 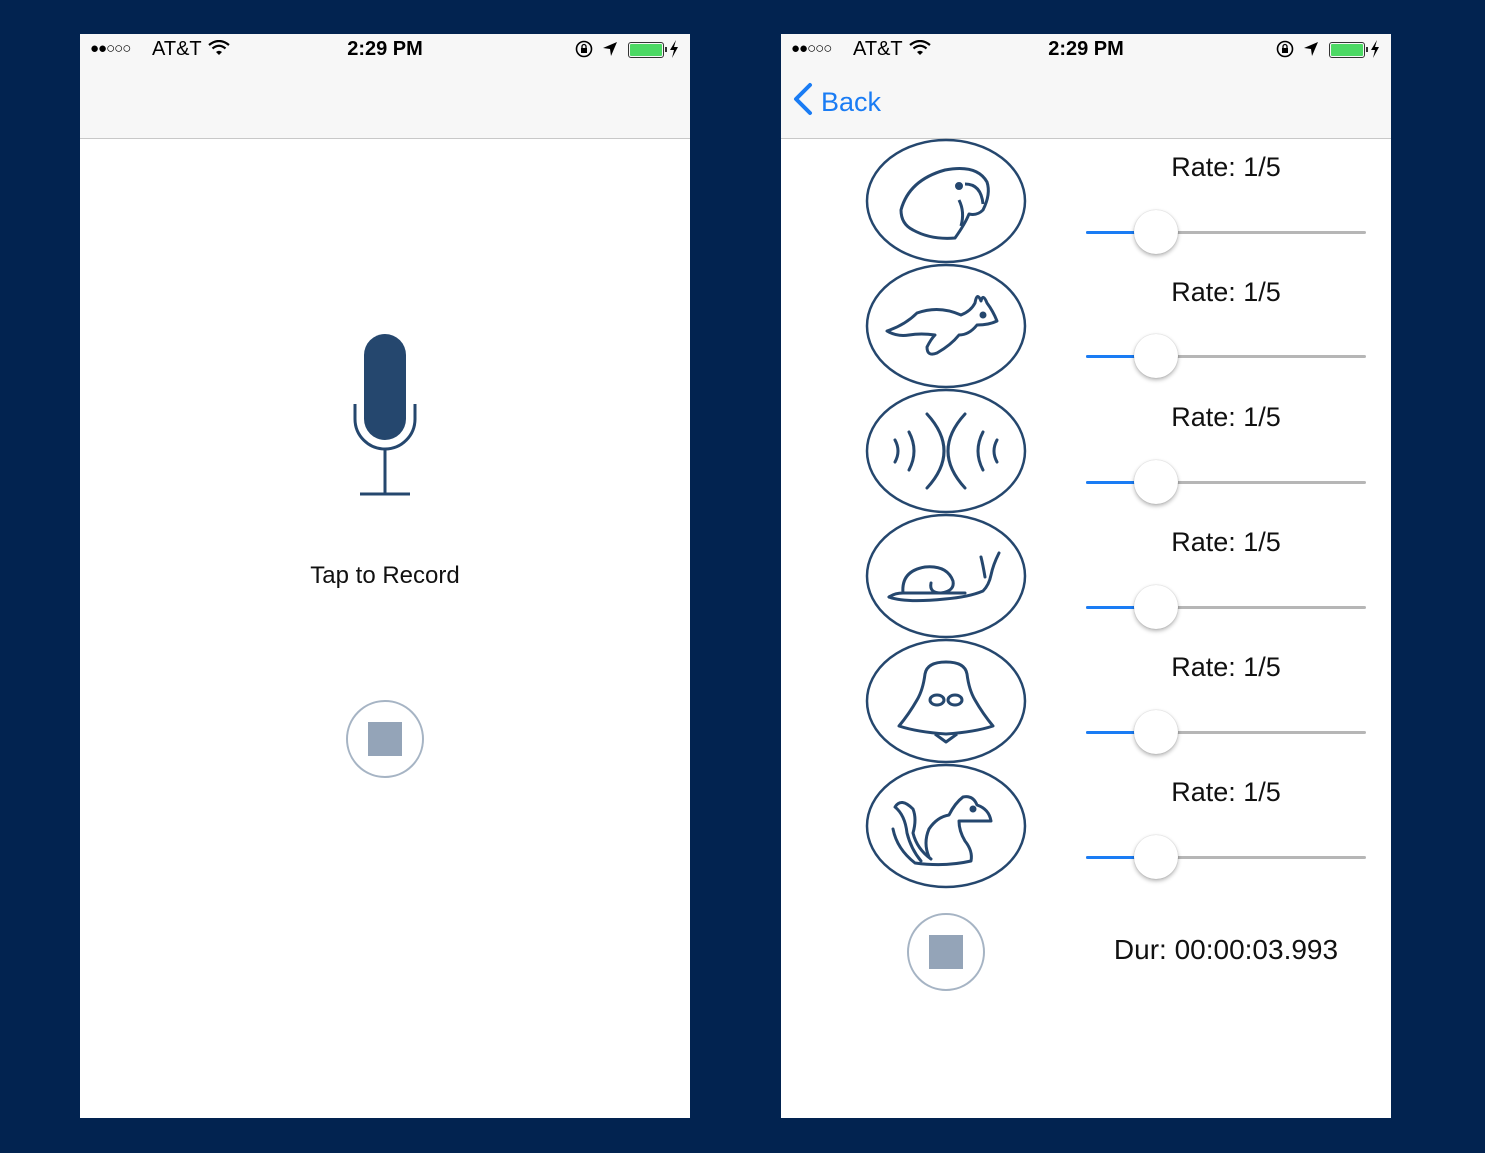 I want to click on back-button: Back, so click(x=837, y=102).